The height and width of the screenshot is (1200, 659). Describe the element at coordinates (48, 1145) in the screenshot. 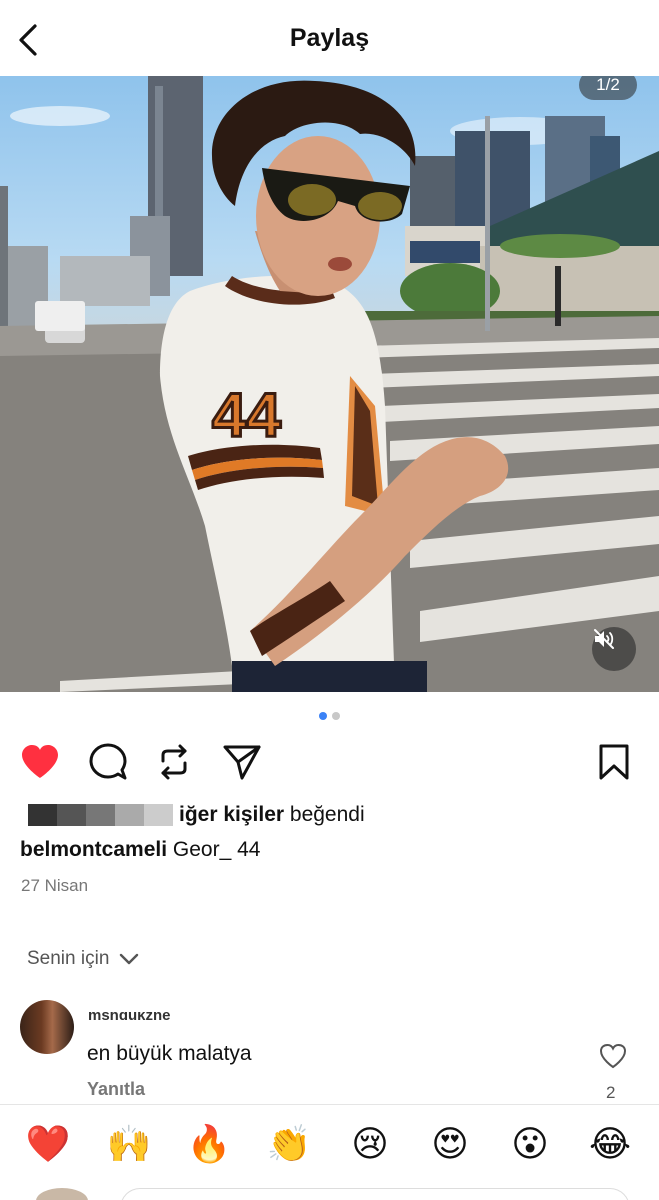

I see `emoji-heart: ❤️` at that location.